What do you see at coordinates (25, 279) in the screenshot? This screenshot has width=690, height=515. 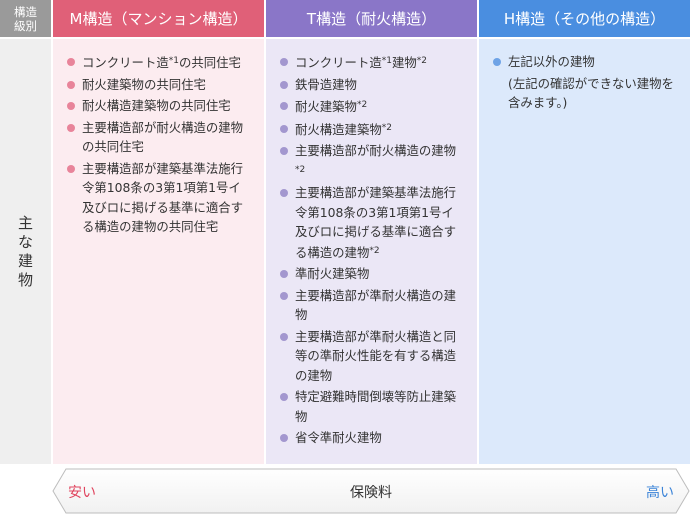 I see `row-label-char: 物` at bounding box center [25, 279].